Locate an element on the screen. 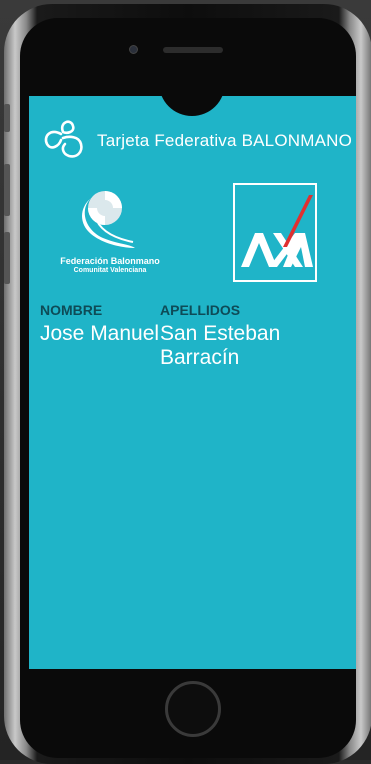 This screenshot has height=764, width=371. first-name-label: NOMBRE is located at coordinates (71, 310).